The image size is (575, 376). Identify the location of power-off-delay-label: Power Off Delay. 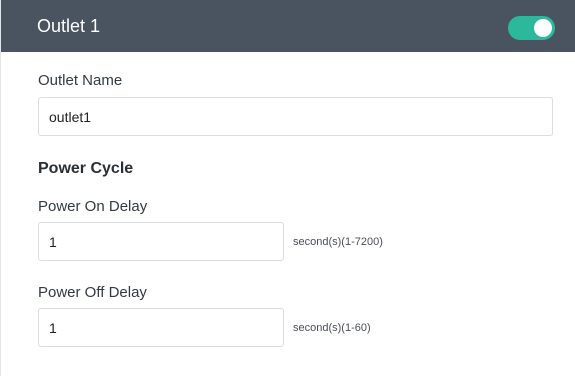
(92, 292).